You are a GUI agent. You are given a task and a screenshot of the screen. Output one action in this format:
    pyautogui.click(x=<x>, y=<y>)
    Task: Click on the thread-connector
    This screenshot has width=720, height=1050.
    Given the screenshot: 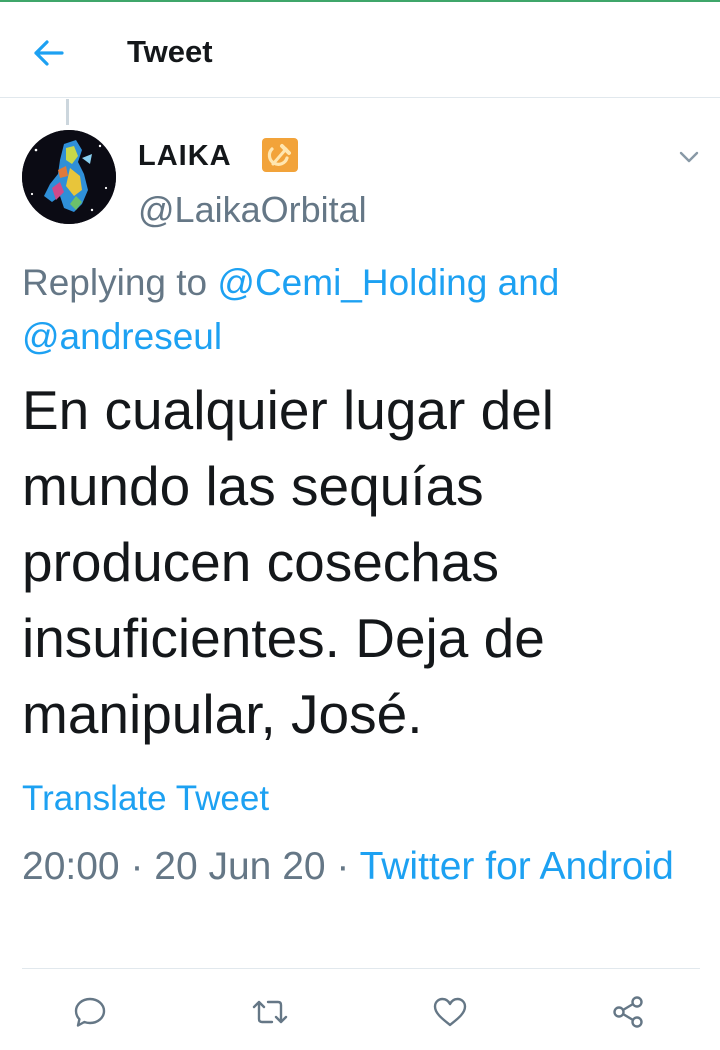 What is the action you would take?
    pyautogui.click(x=67, y=112)
    